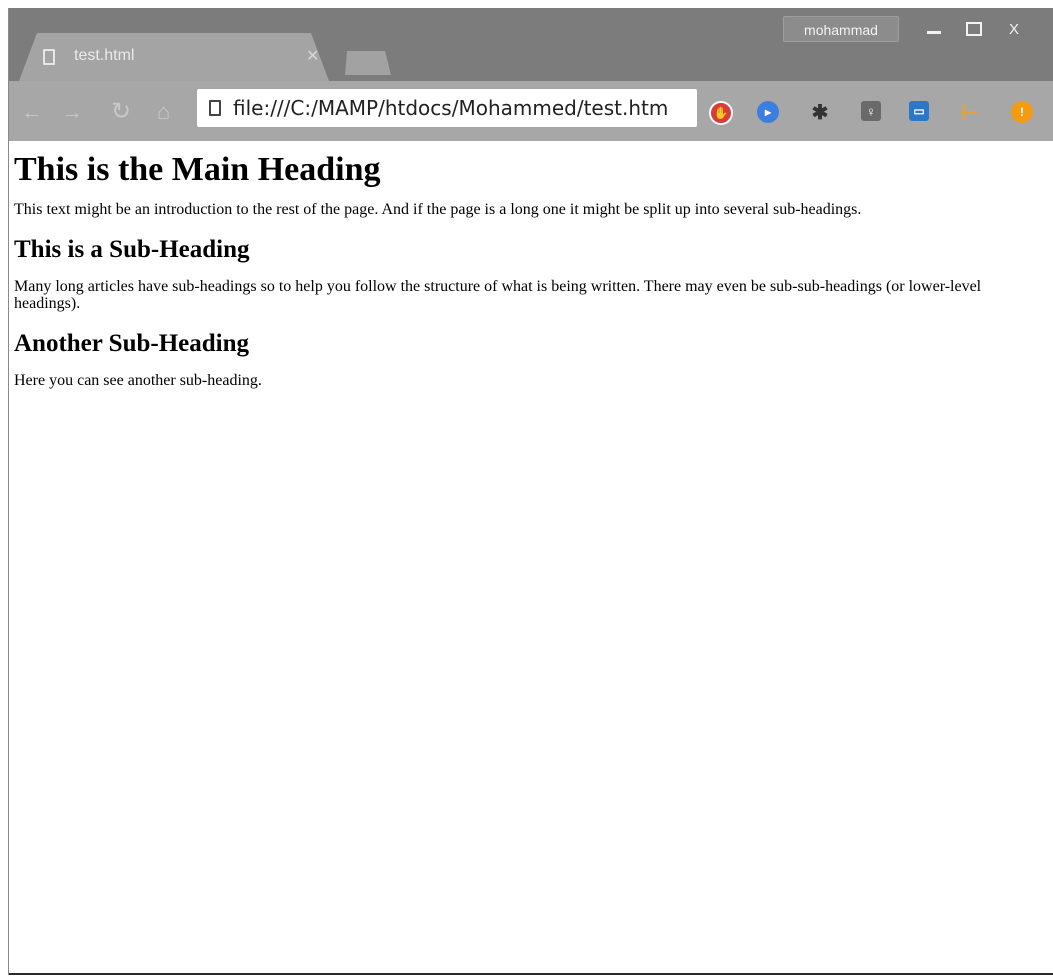 This screenshot has width=1053, height=977. What do you see at coordinates (132, 249) in the screenshot?
I see `sub-heading-1: This is a Sub-Heading` at bounding box center [132, 249].